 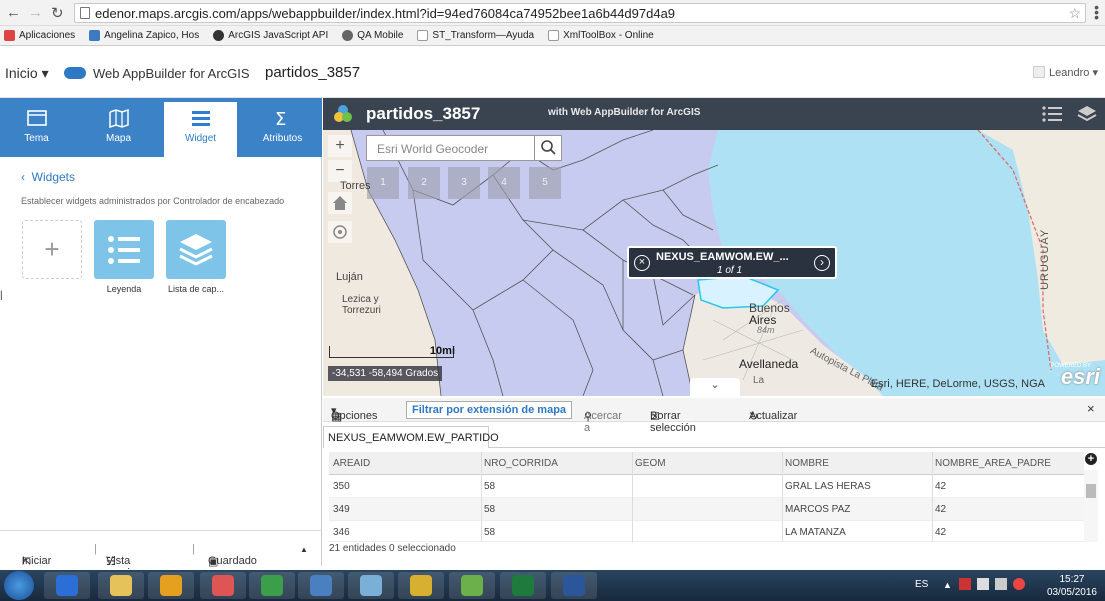 What do you see at coordinates (624, 112) in the screenshot?
I see `app-header-subtitle: with Web AppBuilder for ArcGIS` at bounding box center [624, 112].